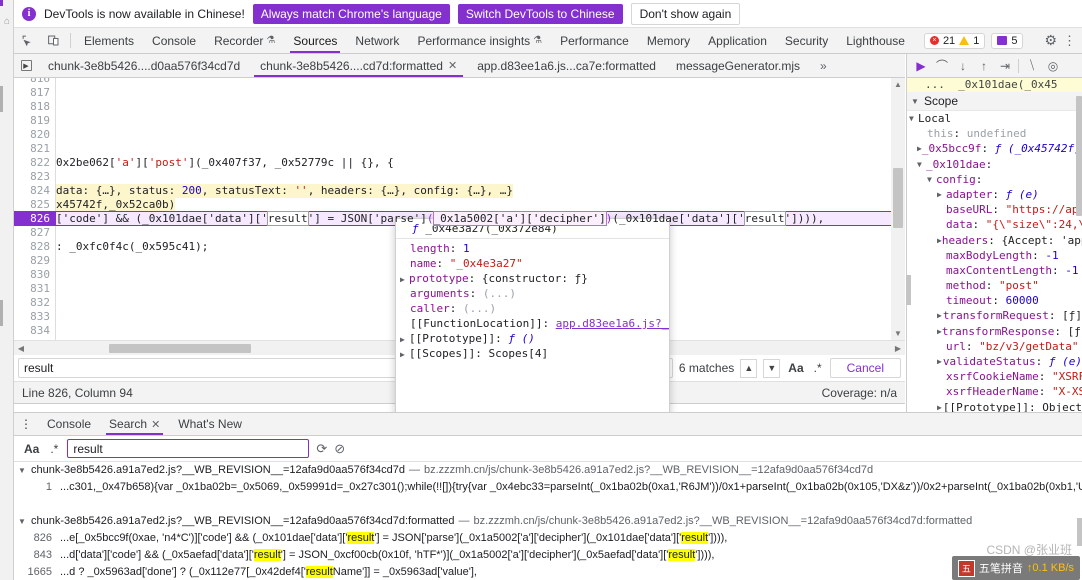 The image size is (1082, 580). Describe the element at coordinates (377, 40) in the screenshot. I see `tab-network: Network` at that location.